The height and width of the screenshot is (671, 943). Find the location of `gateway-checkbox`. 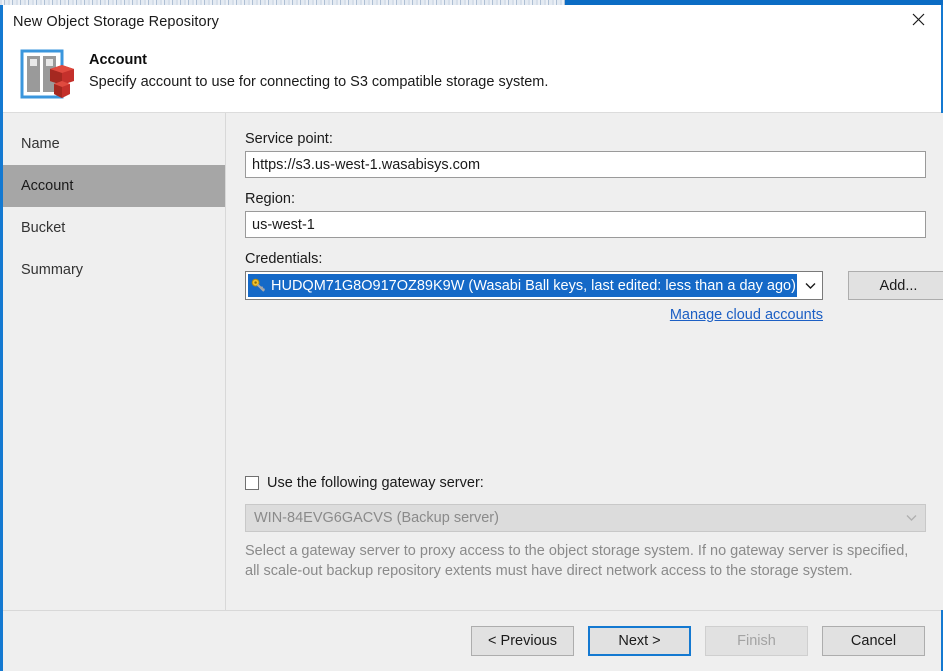

gateway-checkbox is located at coordinates (252, 483).